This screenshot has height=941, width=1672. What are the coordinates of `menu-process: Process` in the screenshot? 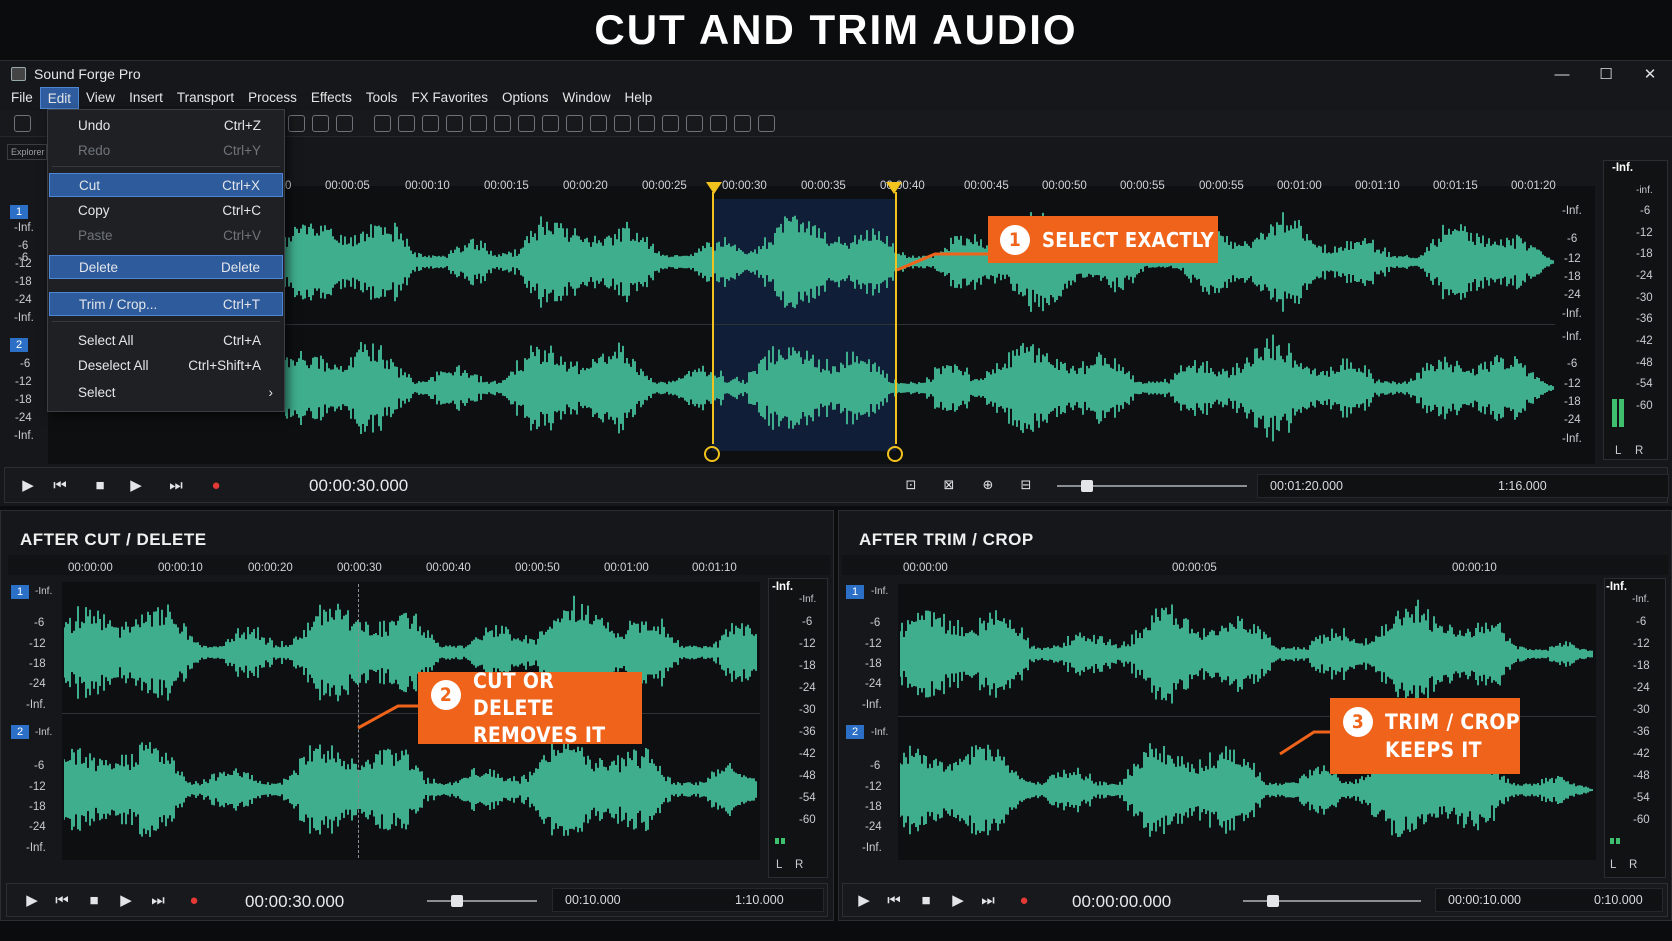 It's located at (272, 98).